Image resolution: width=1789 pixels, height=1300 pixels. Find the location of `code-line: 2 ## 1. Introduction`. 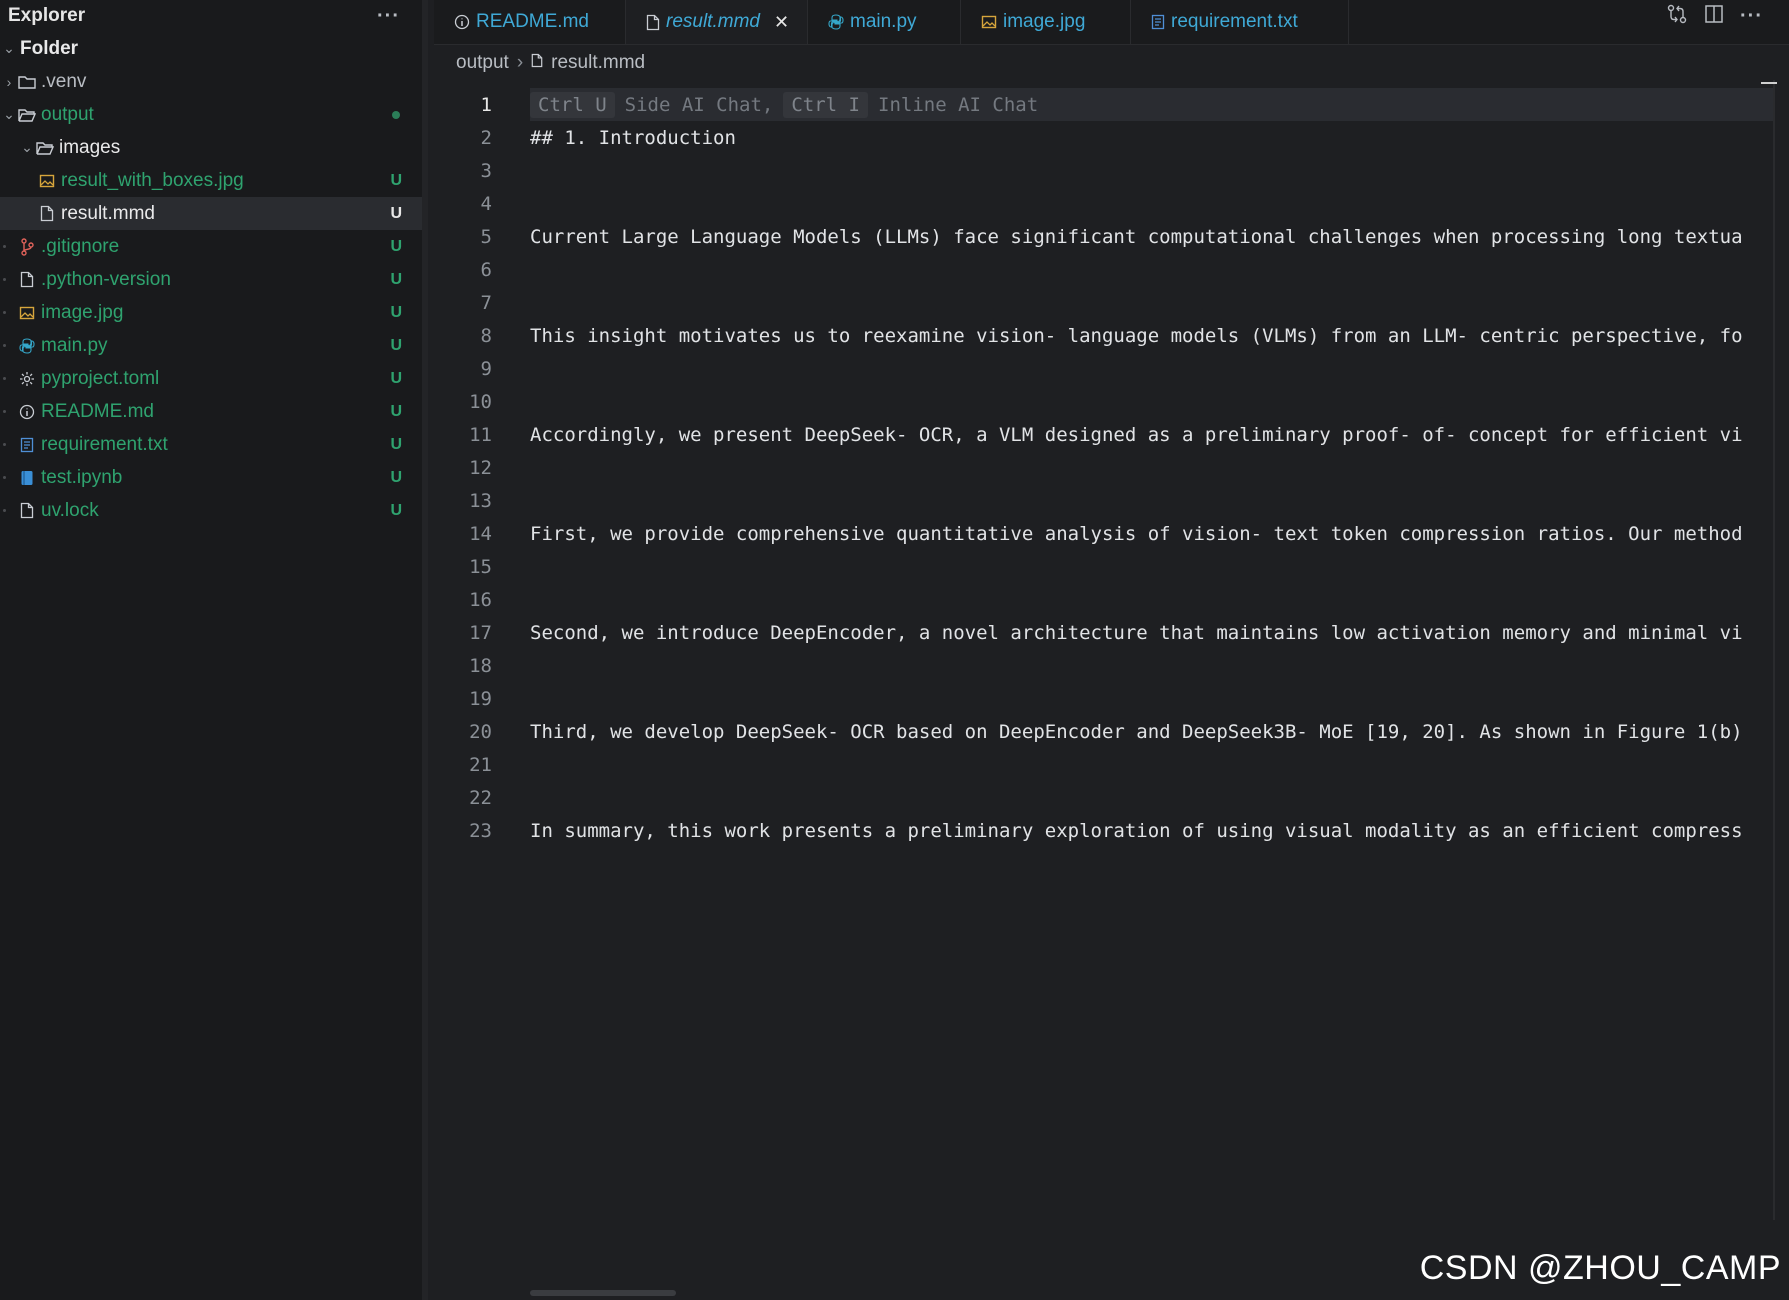

code-line: 2 ## 1. Introduction is located at coordinates (1104, 137).